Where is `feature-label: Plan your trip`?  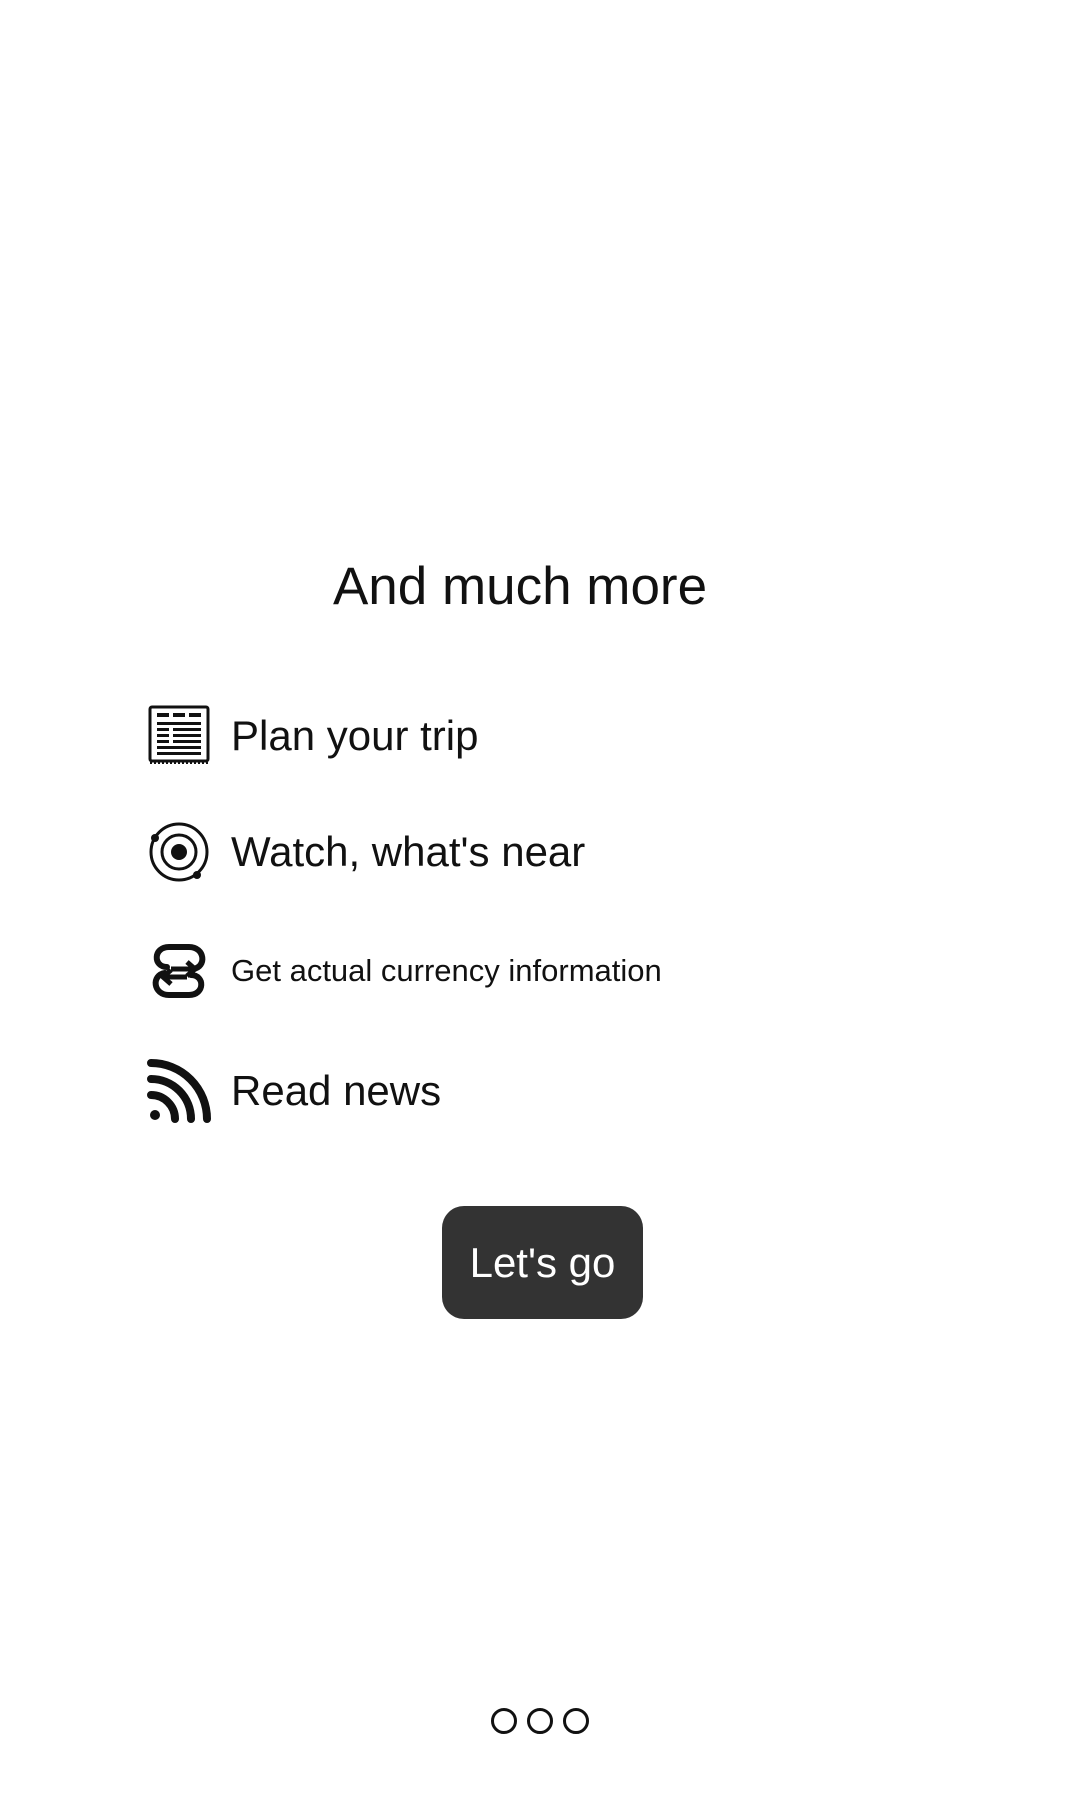 feature-label: Plan your trip is located at coordinates (355, 735).